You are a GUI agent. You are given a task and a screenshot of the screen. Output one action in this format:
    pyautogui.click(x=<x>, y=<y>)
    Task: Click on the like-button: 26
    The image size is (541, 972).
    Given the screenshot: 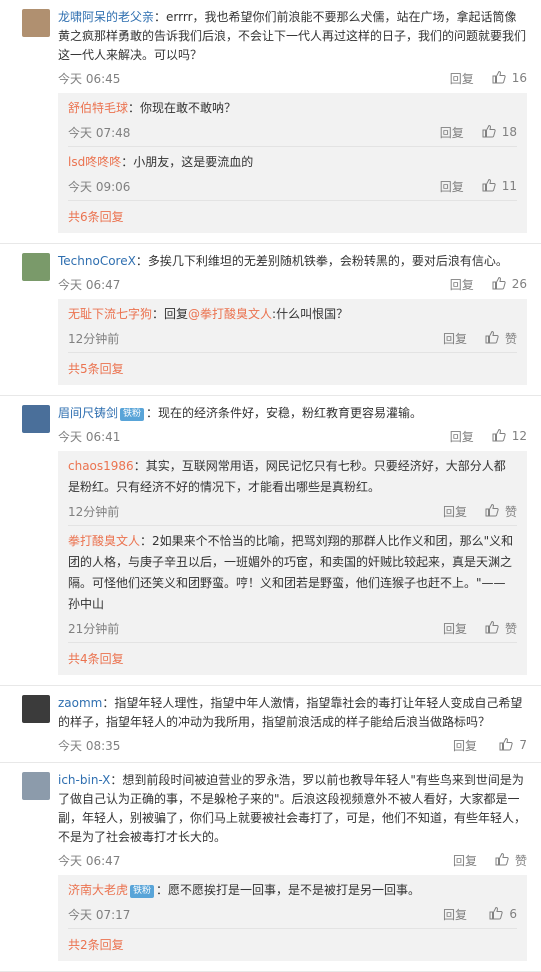 What is the action you would take?
    pyautogui.click(x=509, y=284)
    